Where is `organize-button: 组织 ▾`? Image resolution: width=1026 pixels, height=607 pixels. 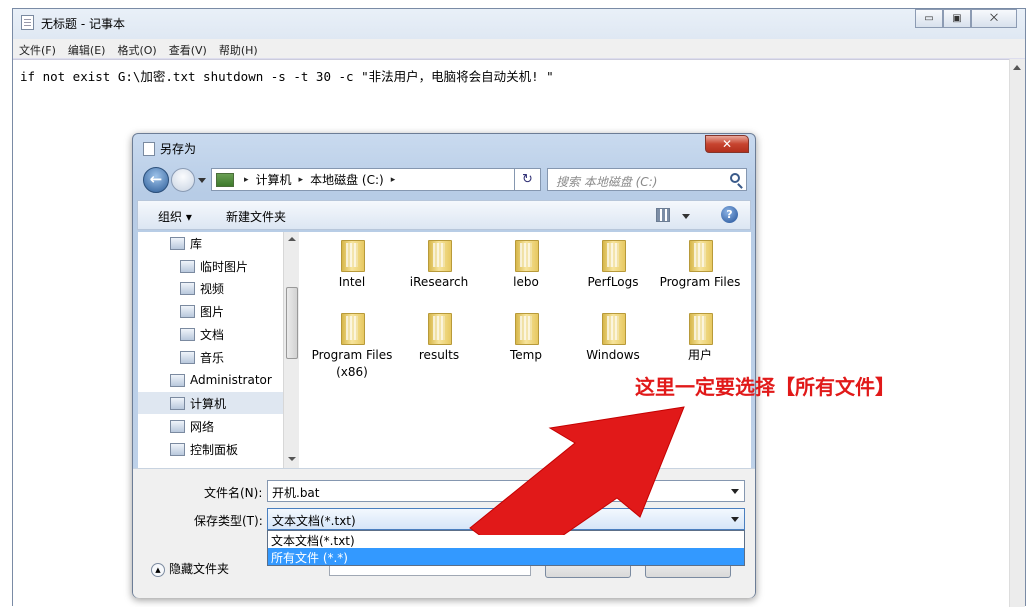 organize-button: 组织 ▾ is located at coordinates (175, 216).